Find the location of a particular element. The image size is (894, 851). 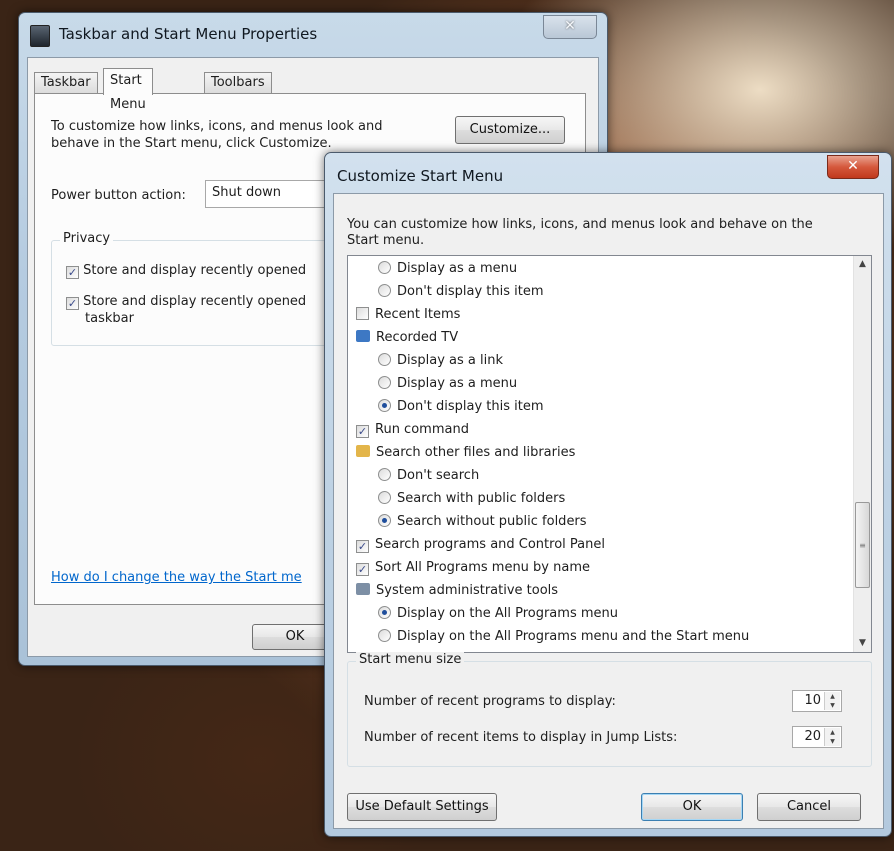

list-item: System administrative tools is located at coordinates (457, 590).